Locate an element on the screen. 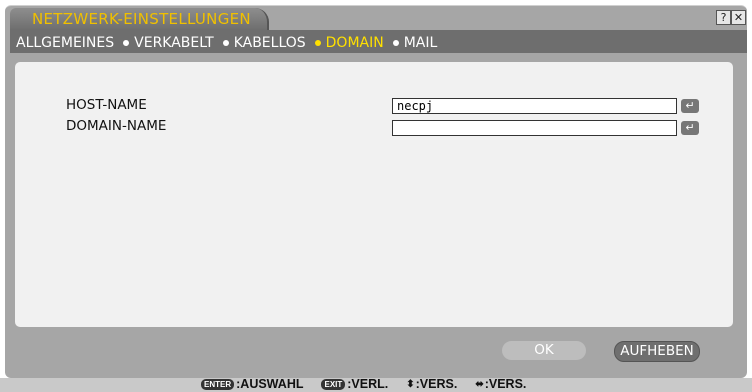 Image resolution: width=752 pixels, height=392 pixels. leftright-arrow-icon: ⬌ is located at coordinates (479, 384).